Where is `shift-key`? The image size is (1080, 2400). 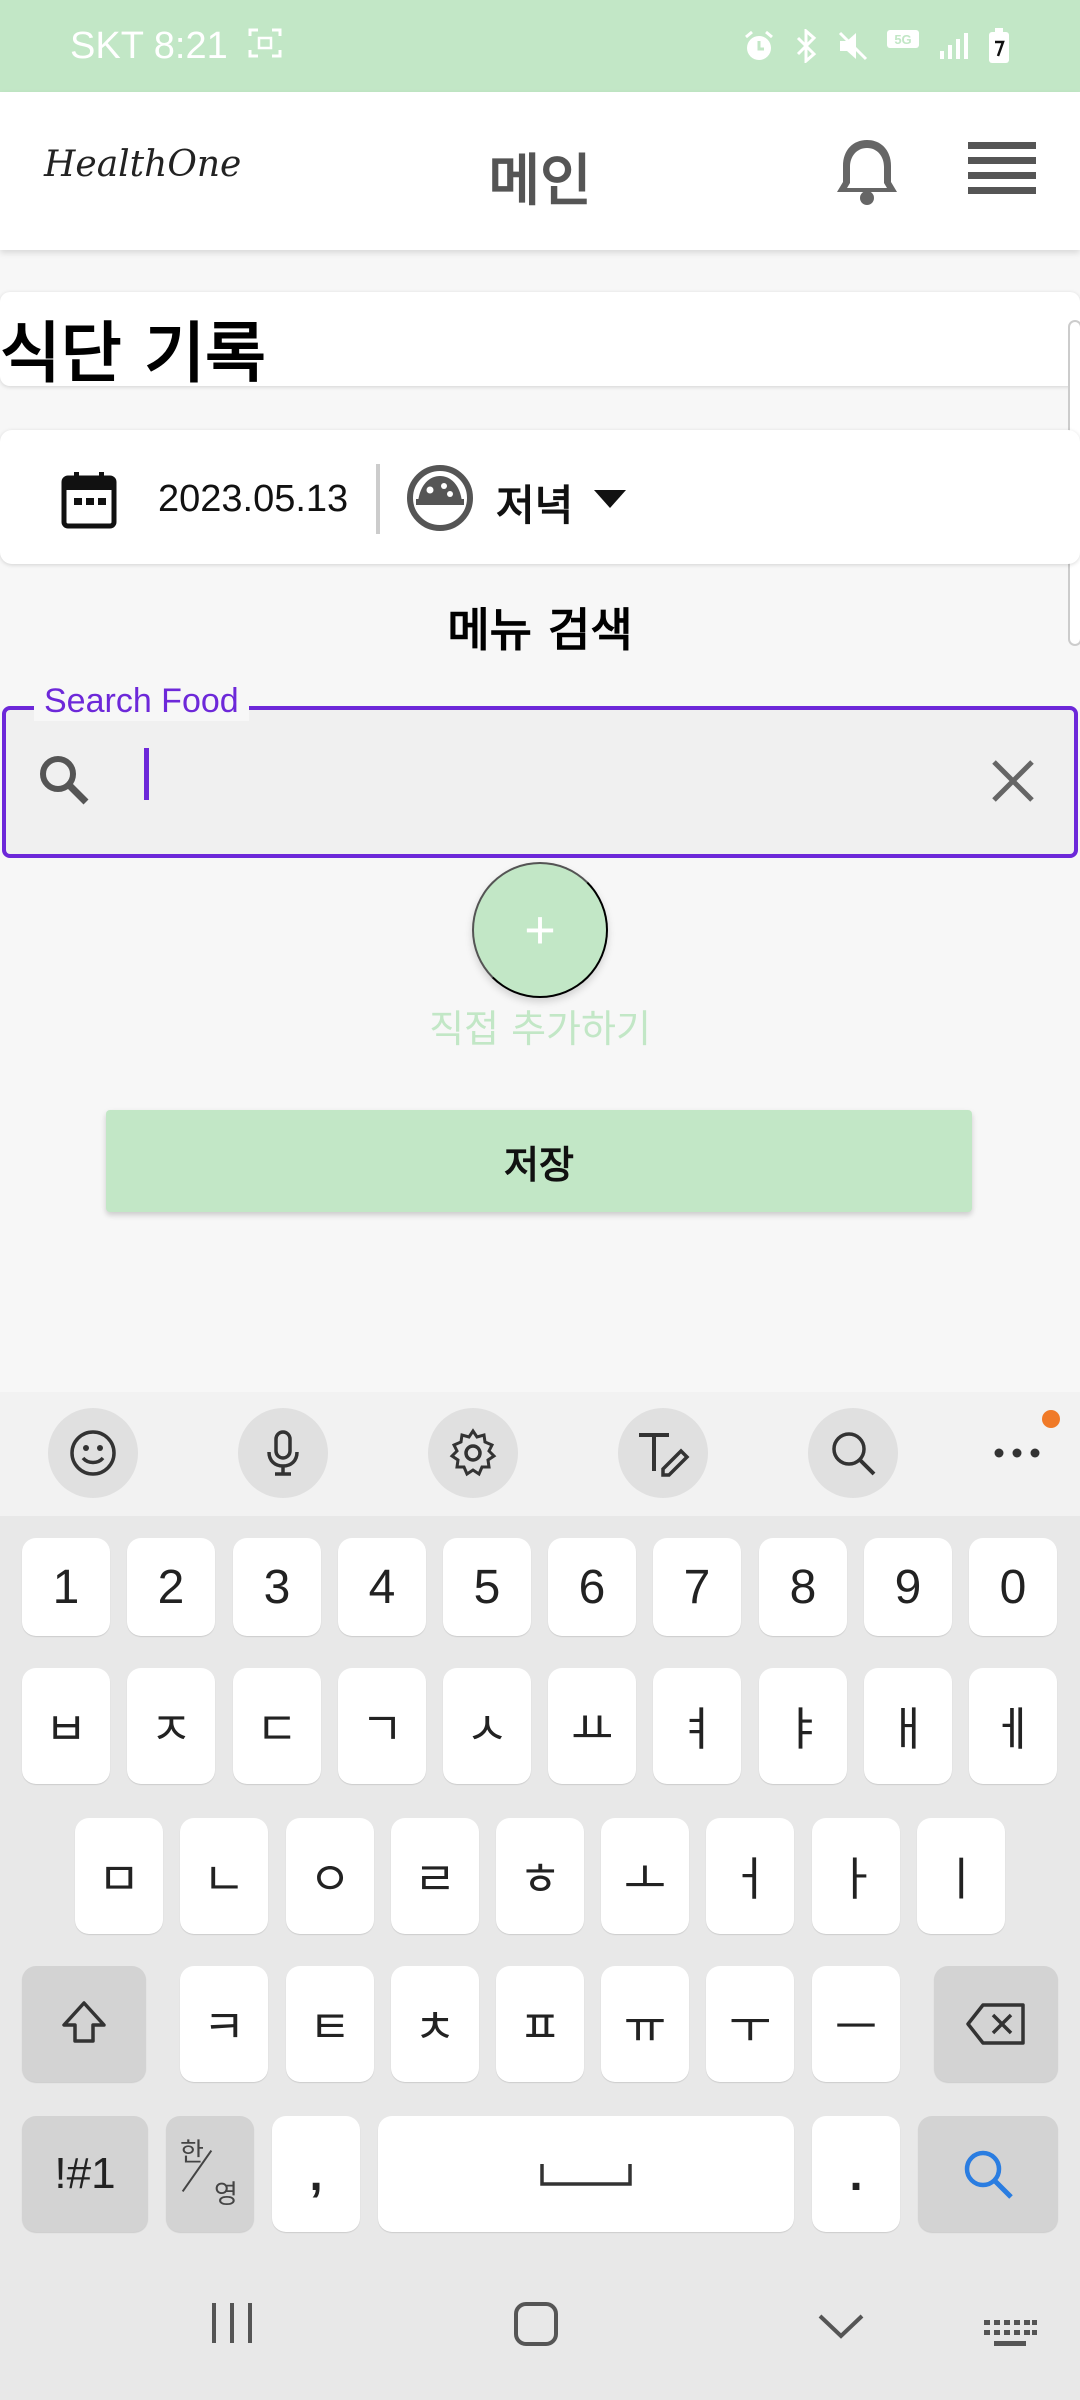 shift-key is located at coordinates (84, 2024).